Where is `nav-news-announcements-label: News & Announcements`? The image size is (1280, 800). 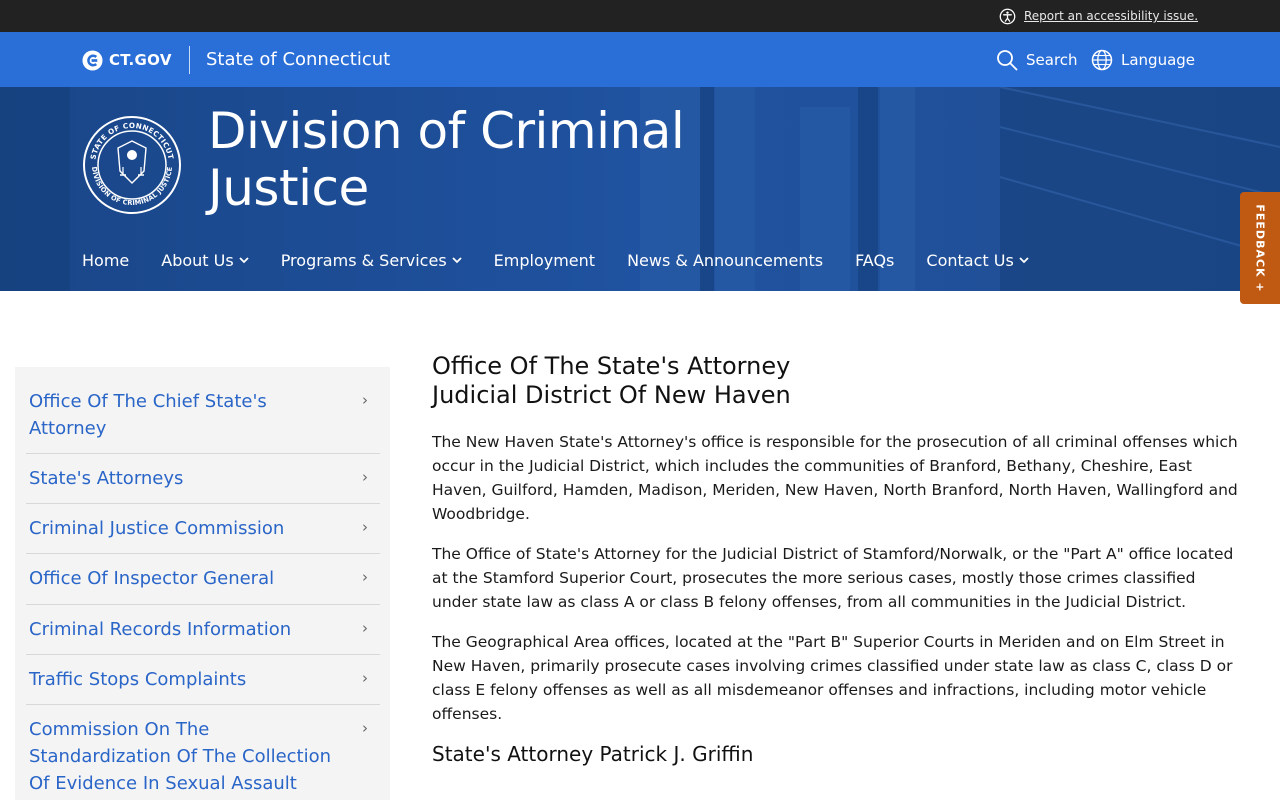 nav-news-announcements-label: News & Announcements is located at coordinates (725, 260).